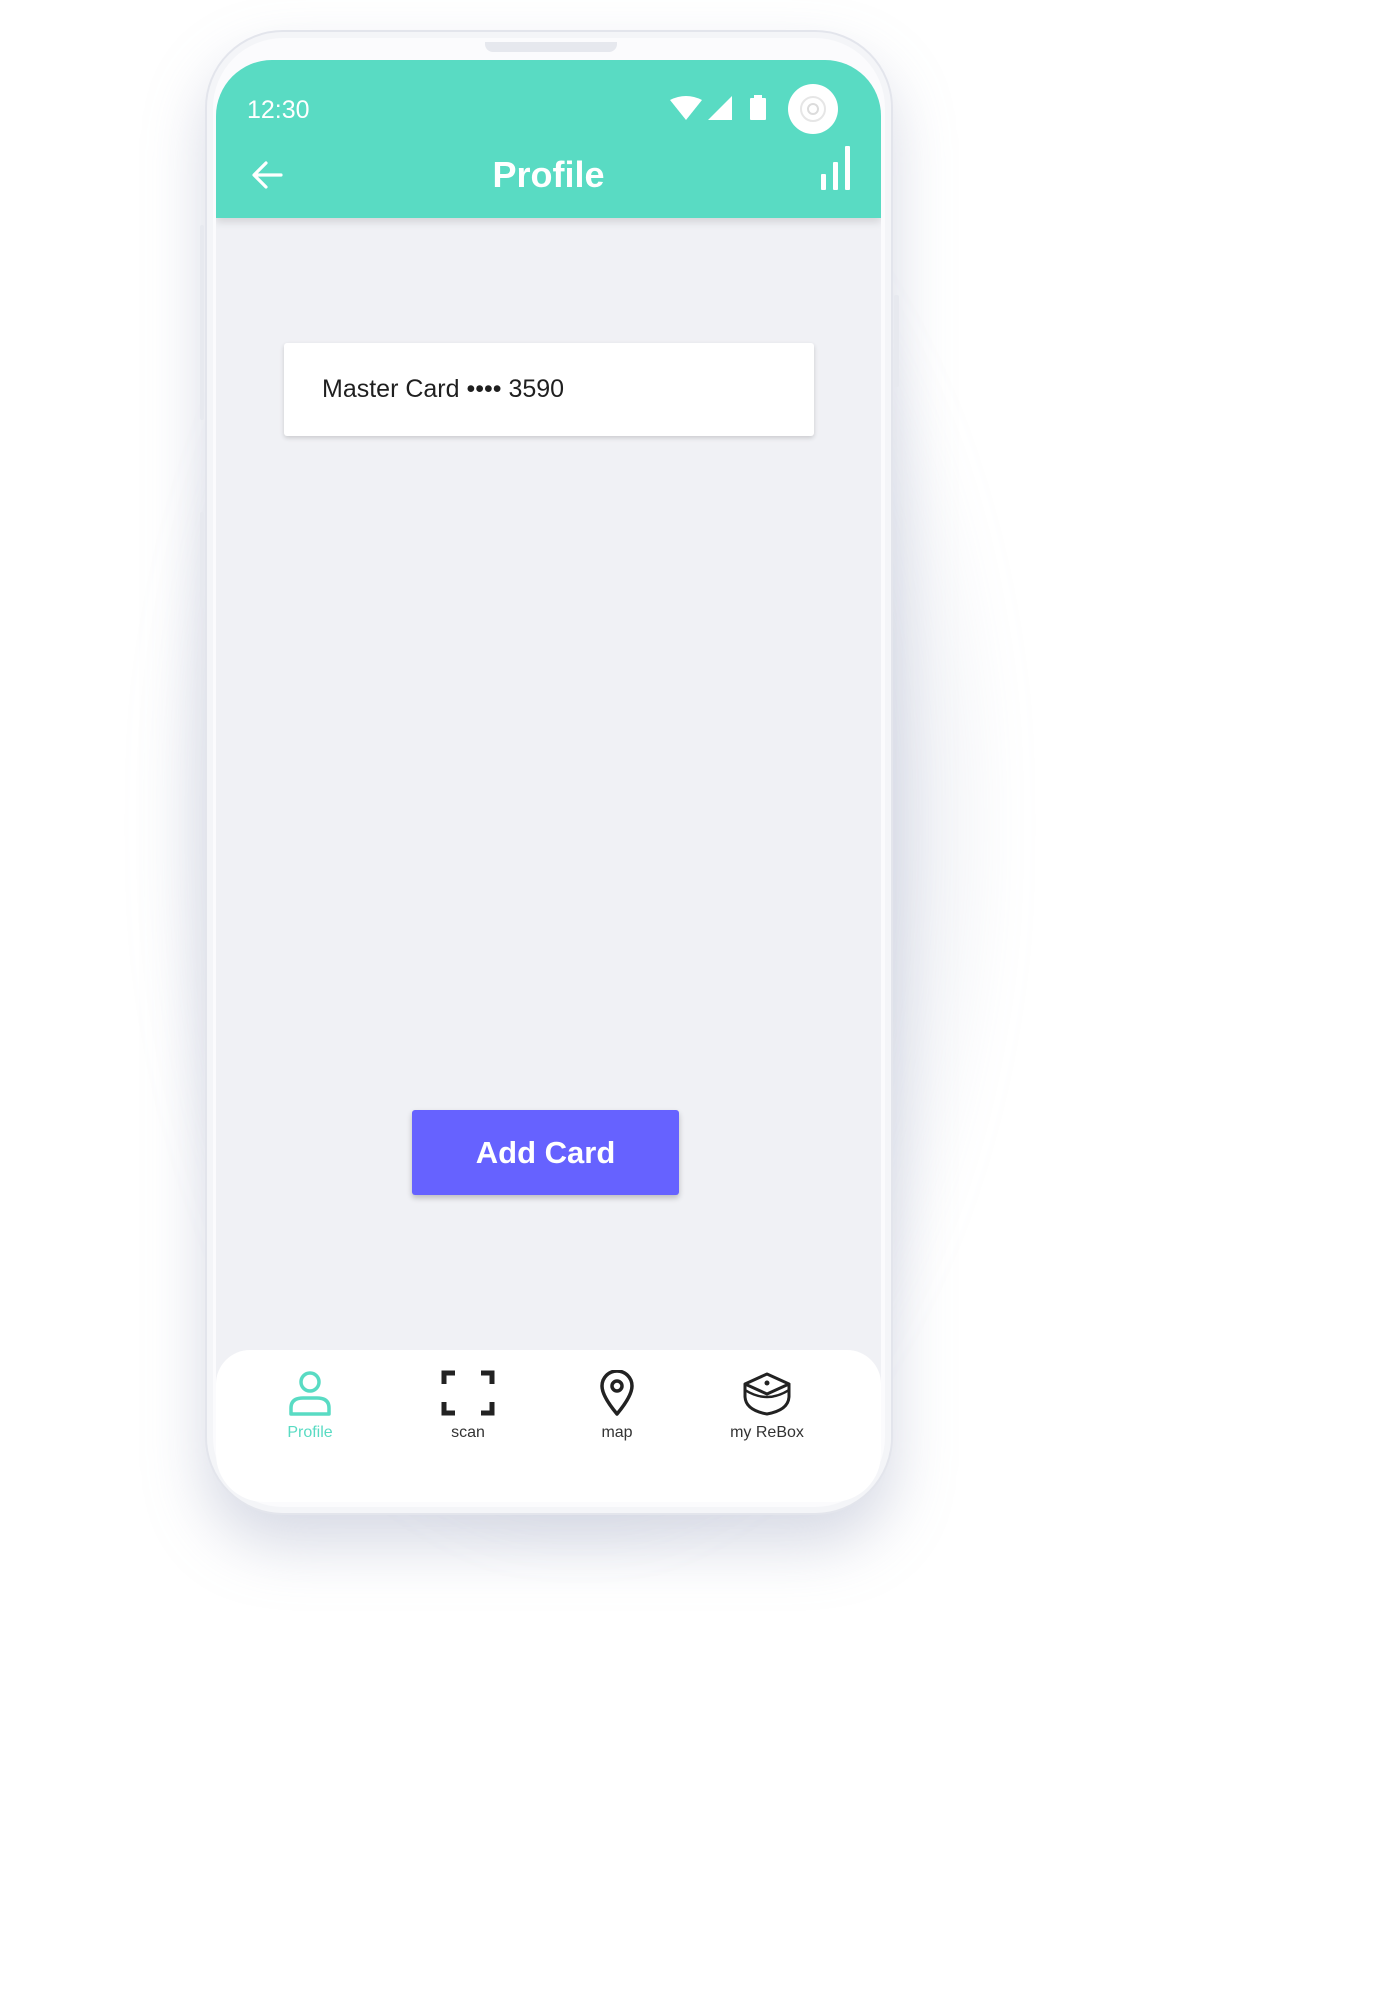 Image resolution: width=1400 pixels, height=2000 pixels. I want to click on cellular-signal-icon, so click(720, 108).